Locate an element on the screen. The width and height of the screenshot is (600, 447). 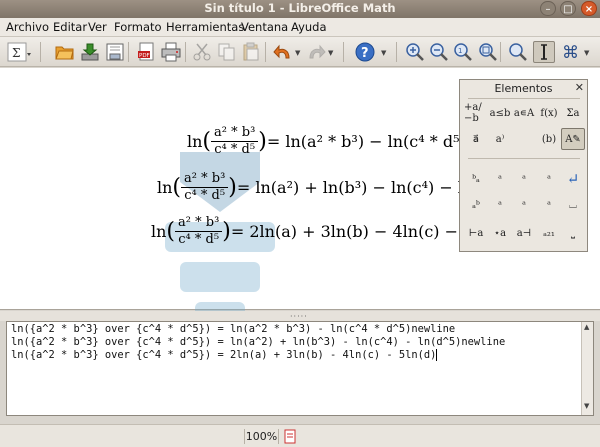
lower-index-icon: ₐᵇ is located at coordinates (476, 205).